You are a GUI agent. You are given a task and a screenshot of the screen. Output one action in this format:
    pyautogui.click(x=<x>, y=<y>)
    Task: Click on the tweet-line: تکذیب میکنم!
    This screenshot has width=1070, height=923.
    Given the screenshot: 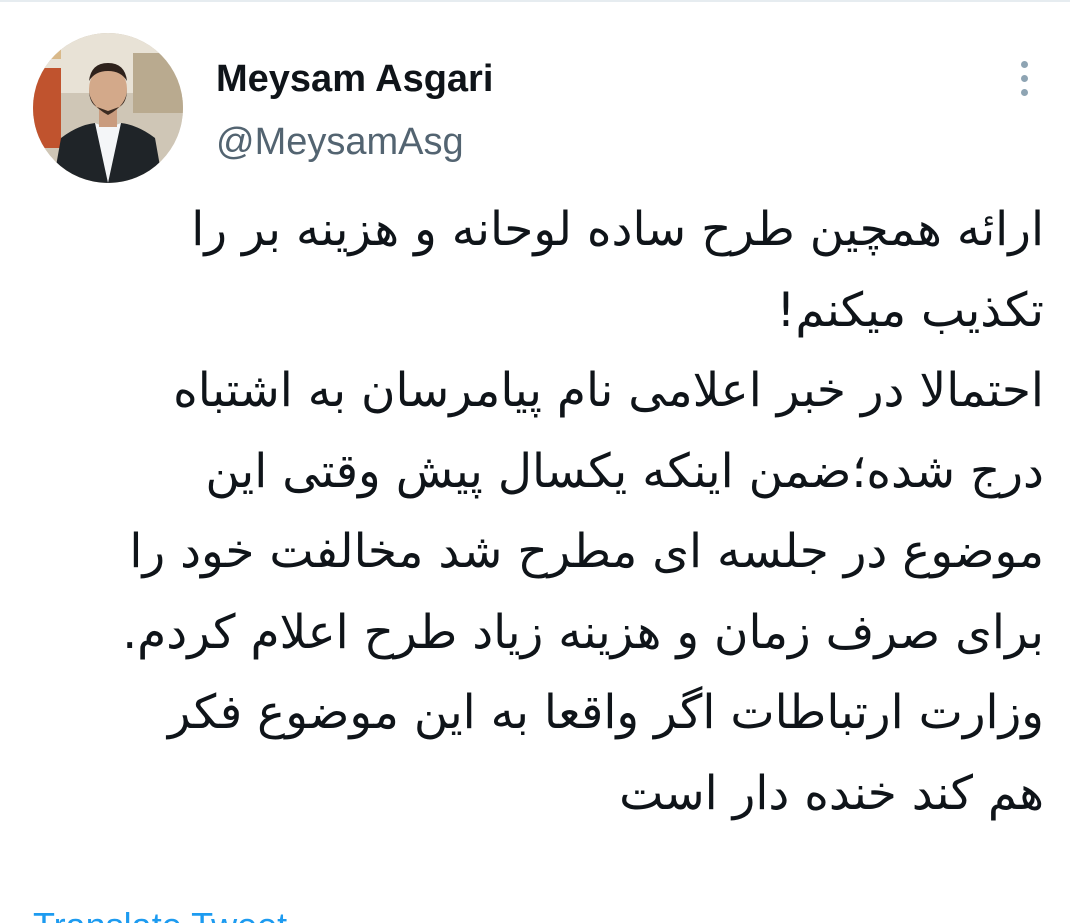 What is the action you would take?
    pyautogui.click(x=910, y=310)
    